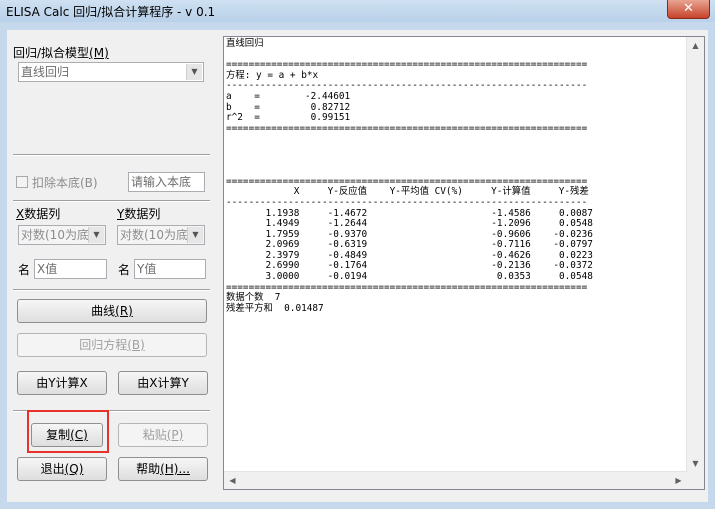 This screenshot has width=715, height=509. I want to click on close-icon: ✕, so click(688, 8).